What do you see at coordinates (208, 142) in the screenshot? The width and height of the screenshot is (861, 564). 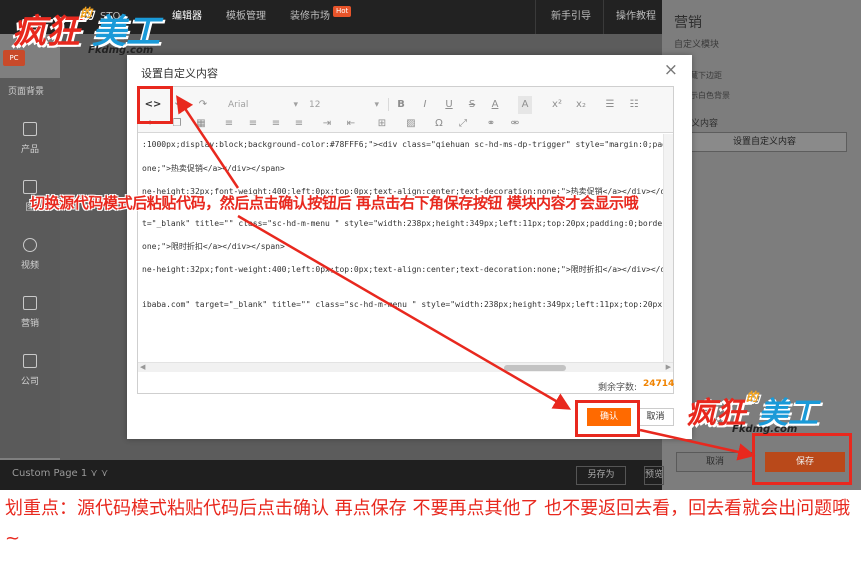 I see `arrow-to-source-button` at bounding box center [208, 142].